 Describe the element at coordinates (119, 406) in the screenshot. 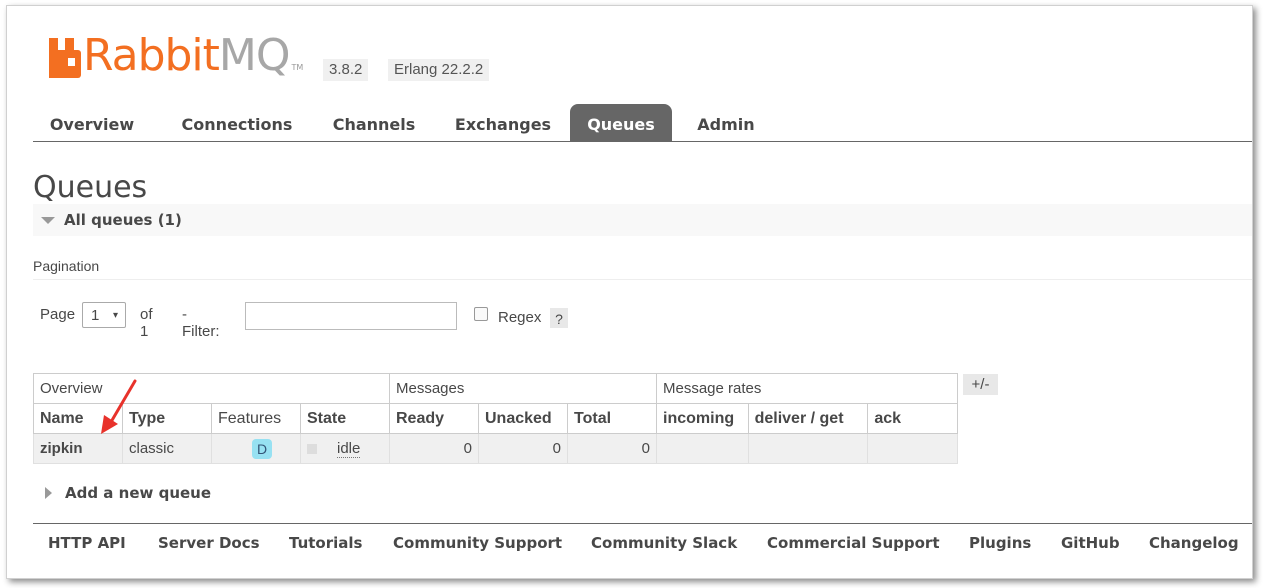

I see `annotation-arrow-icon` at that location.